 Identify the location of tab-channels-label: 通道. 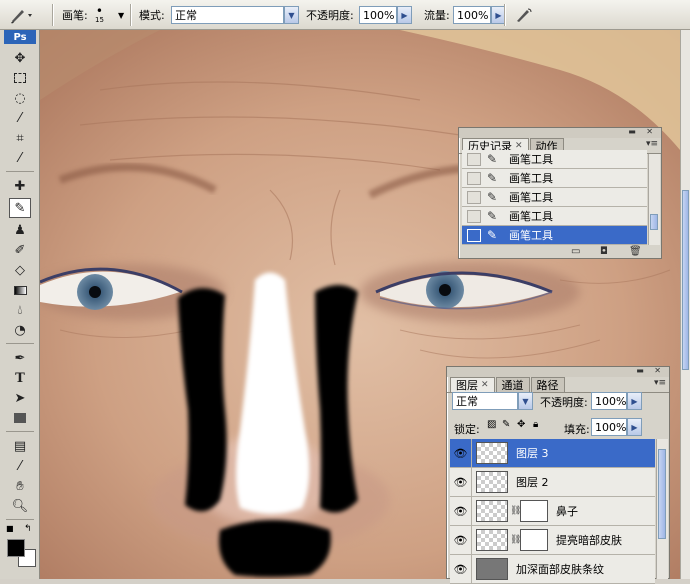
(512, 385).